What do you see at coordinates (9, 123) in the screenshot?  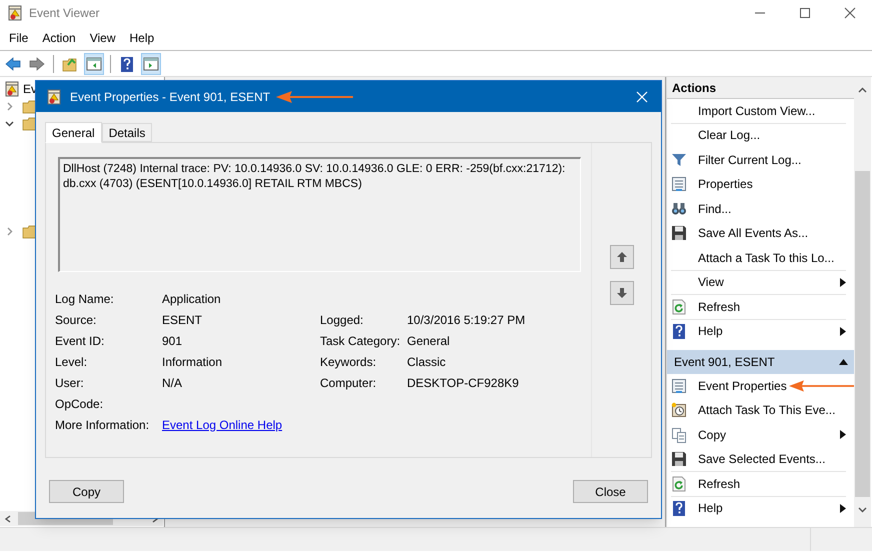 I see `collapse-chevron-icon` at bounding box center [9, 123].